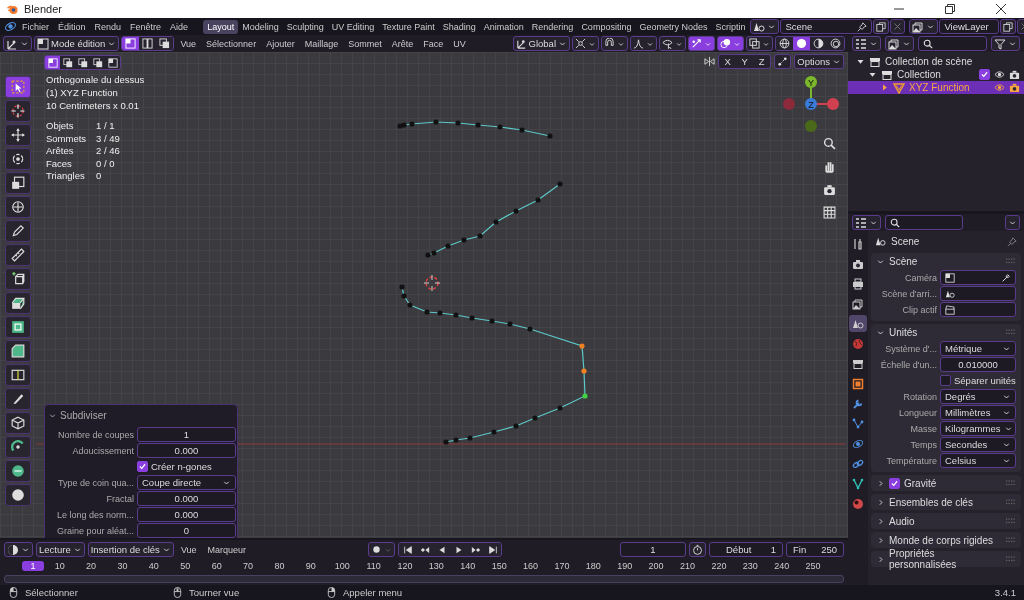  I want to click on dropdown: Millimètres, so click(978, 412).